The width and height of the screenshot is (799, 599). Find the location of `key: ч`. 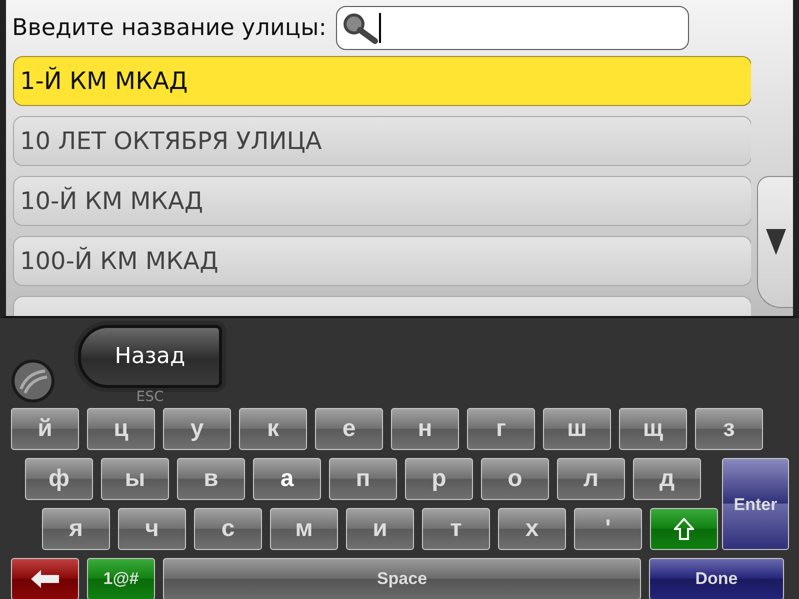

key: ч is located at coordinates (152, 529).